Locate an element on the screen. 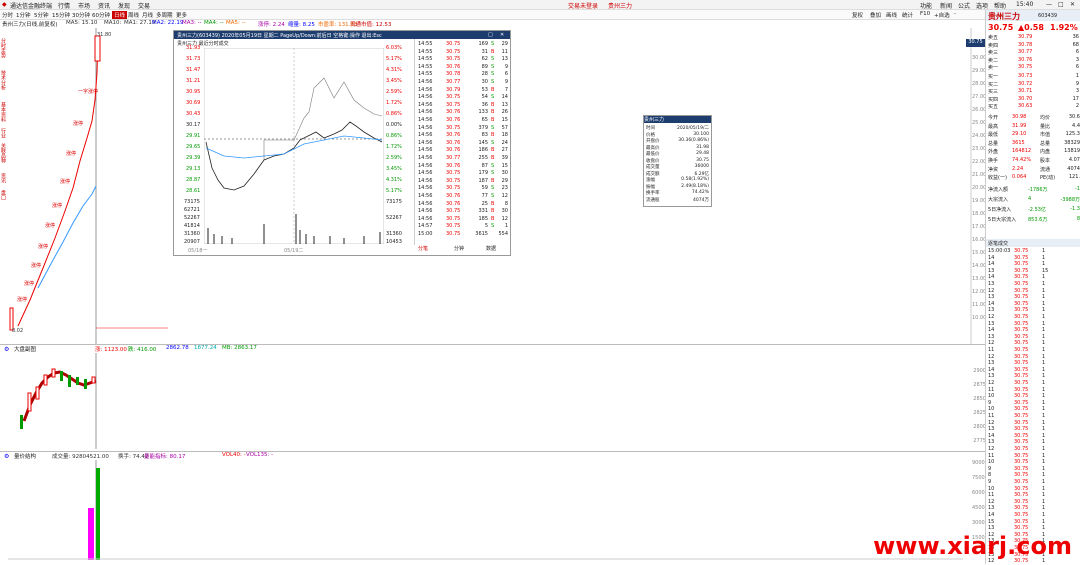  menu-zixun: 资讯 is located at coordinates (104, 5).